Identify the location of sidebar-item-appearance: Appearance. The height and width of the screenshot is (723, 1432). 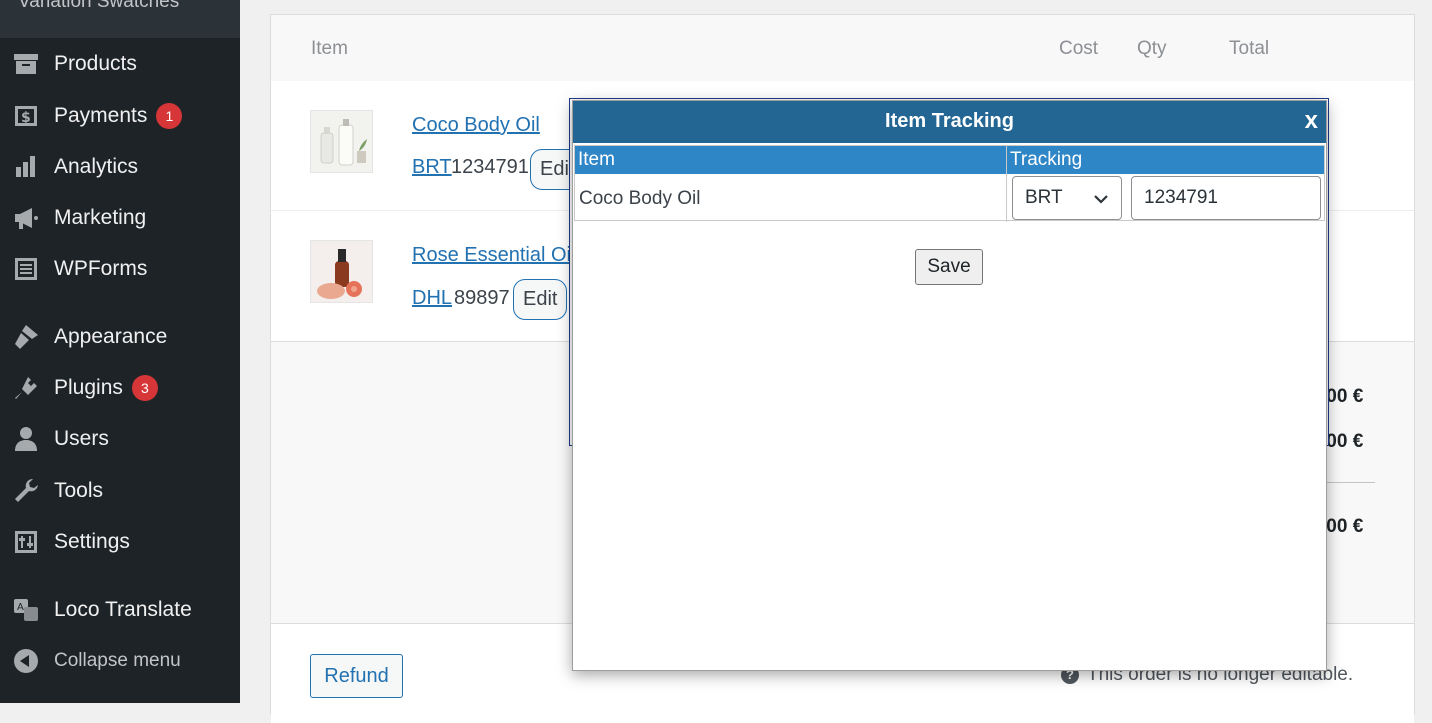
(120, 337).